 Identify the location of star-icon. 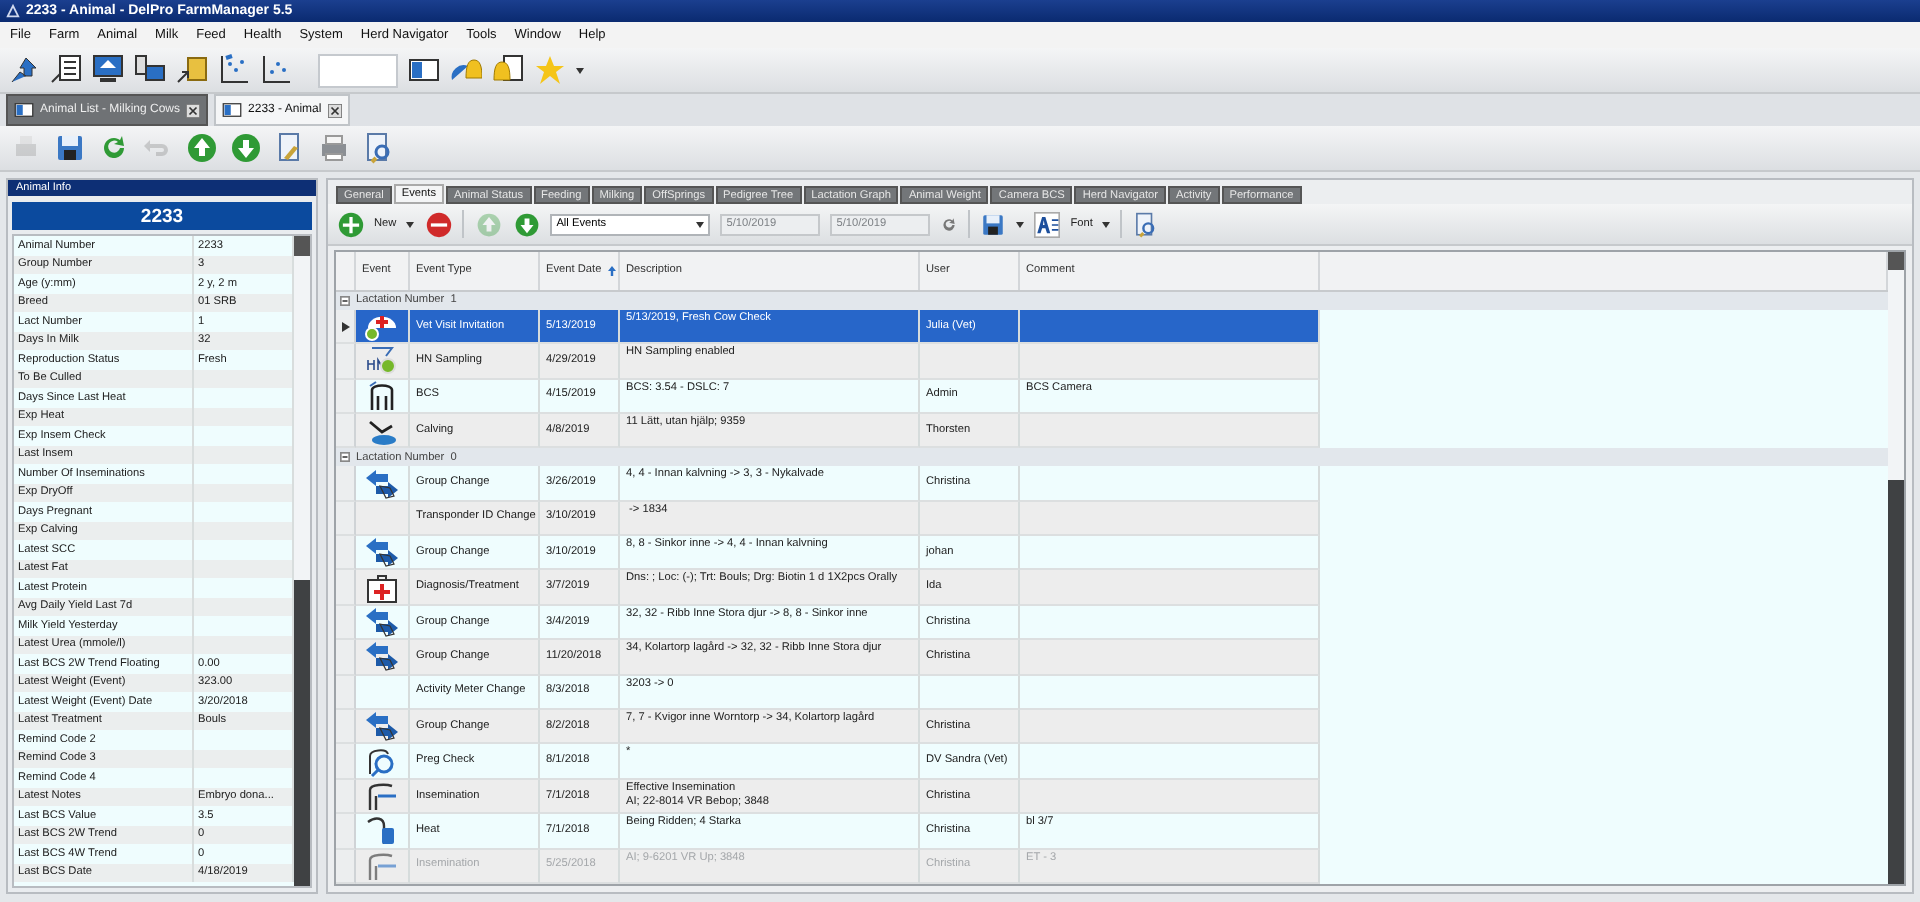
(550, 70).